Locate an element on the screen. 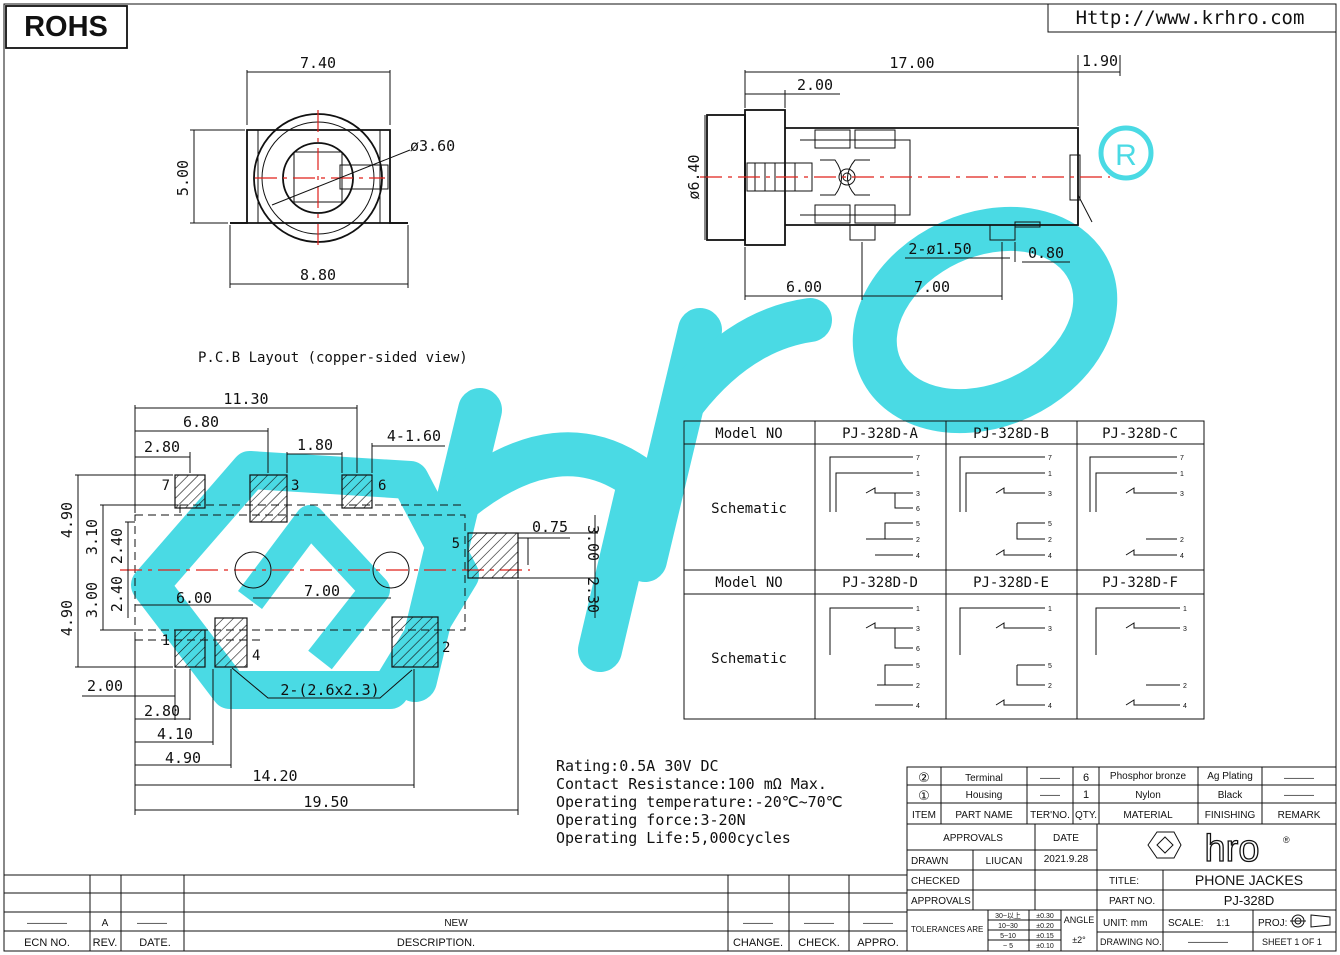 The height and width of the screenshot is (955, 1340). bom-header-remark: REMARK is located at coordinates (1299, 815).